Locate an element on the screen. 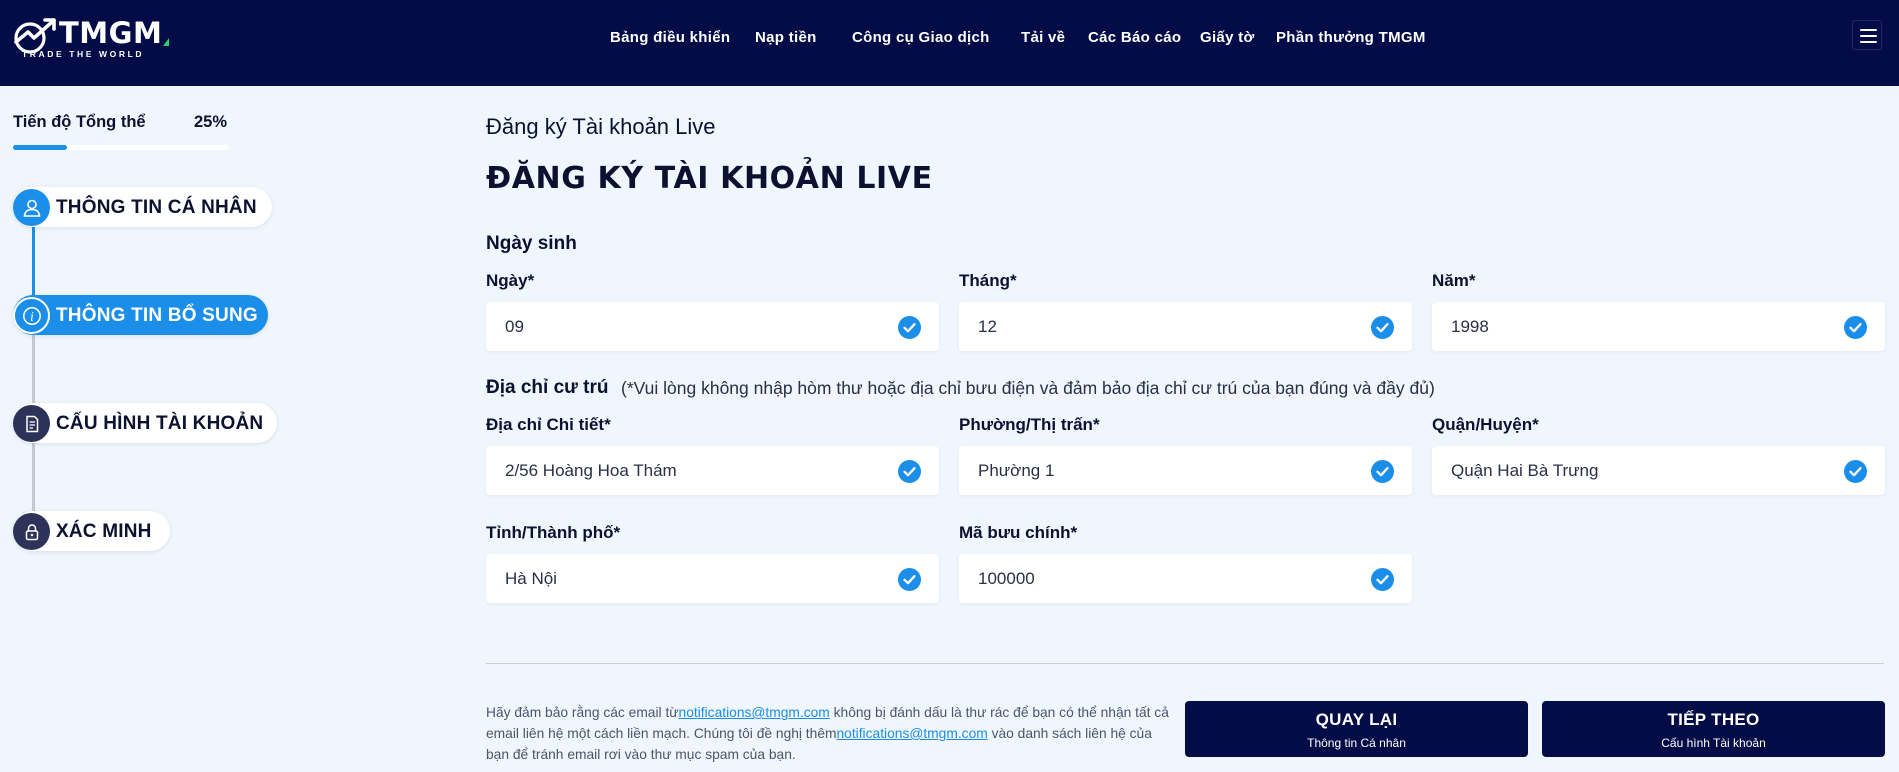 The height and width of the screenshot is (772, 1899). divider is located at coordinates (1185, 663).